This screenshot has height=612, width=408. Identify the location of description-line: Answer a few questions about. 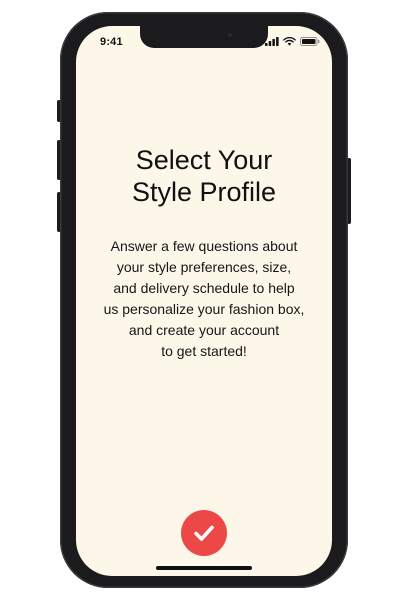
(204, 246).